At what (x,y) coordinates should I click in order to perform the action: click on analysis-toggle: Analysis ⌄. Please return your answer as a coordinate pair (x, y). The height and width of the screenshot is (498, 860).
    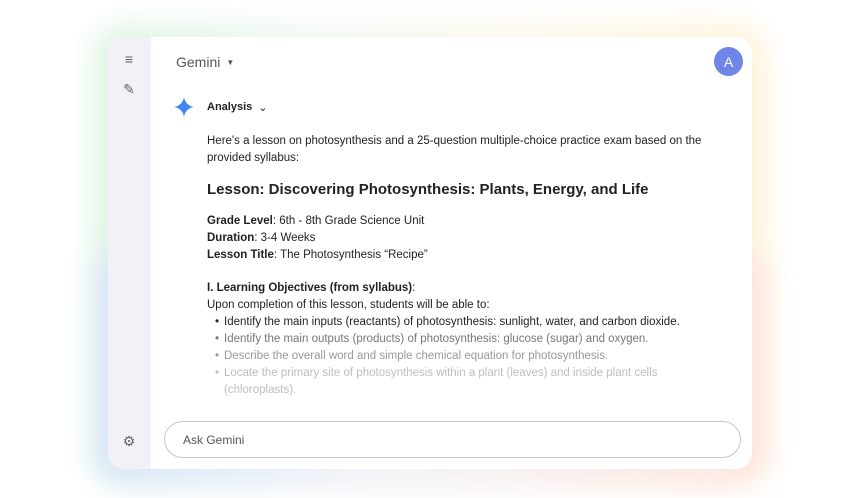
    Looking at the image, I should click on (237, 107).